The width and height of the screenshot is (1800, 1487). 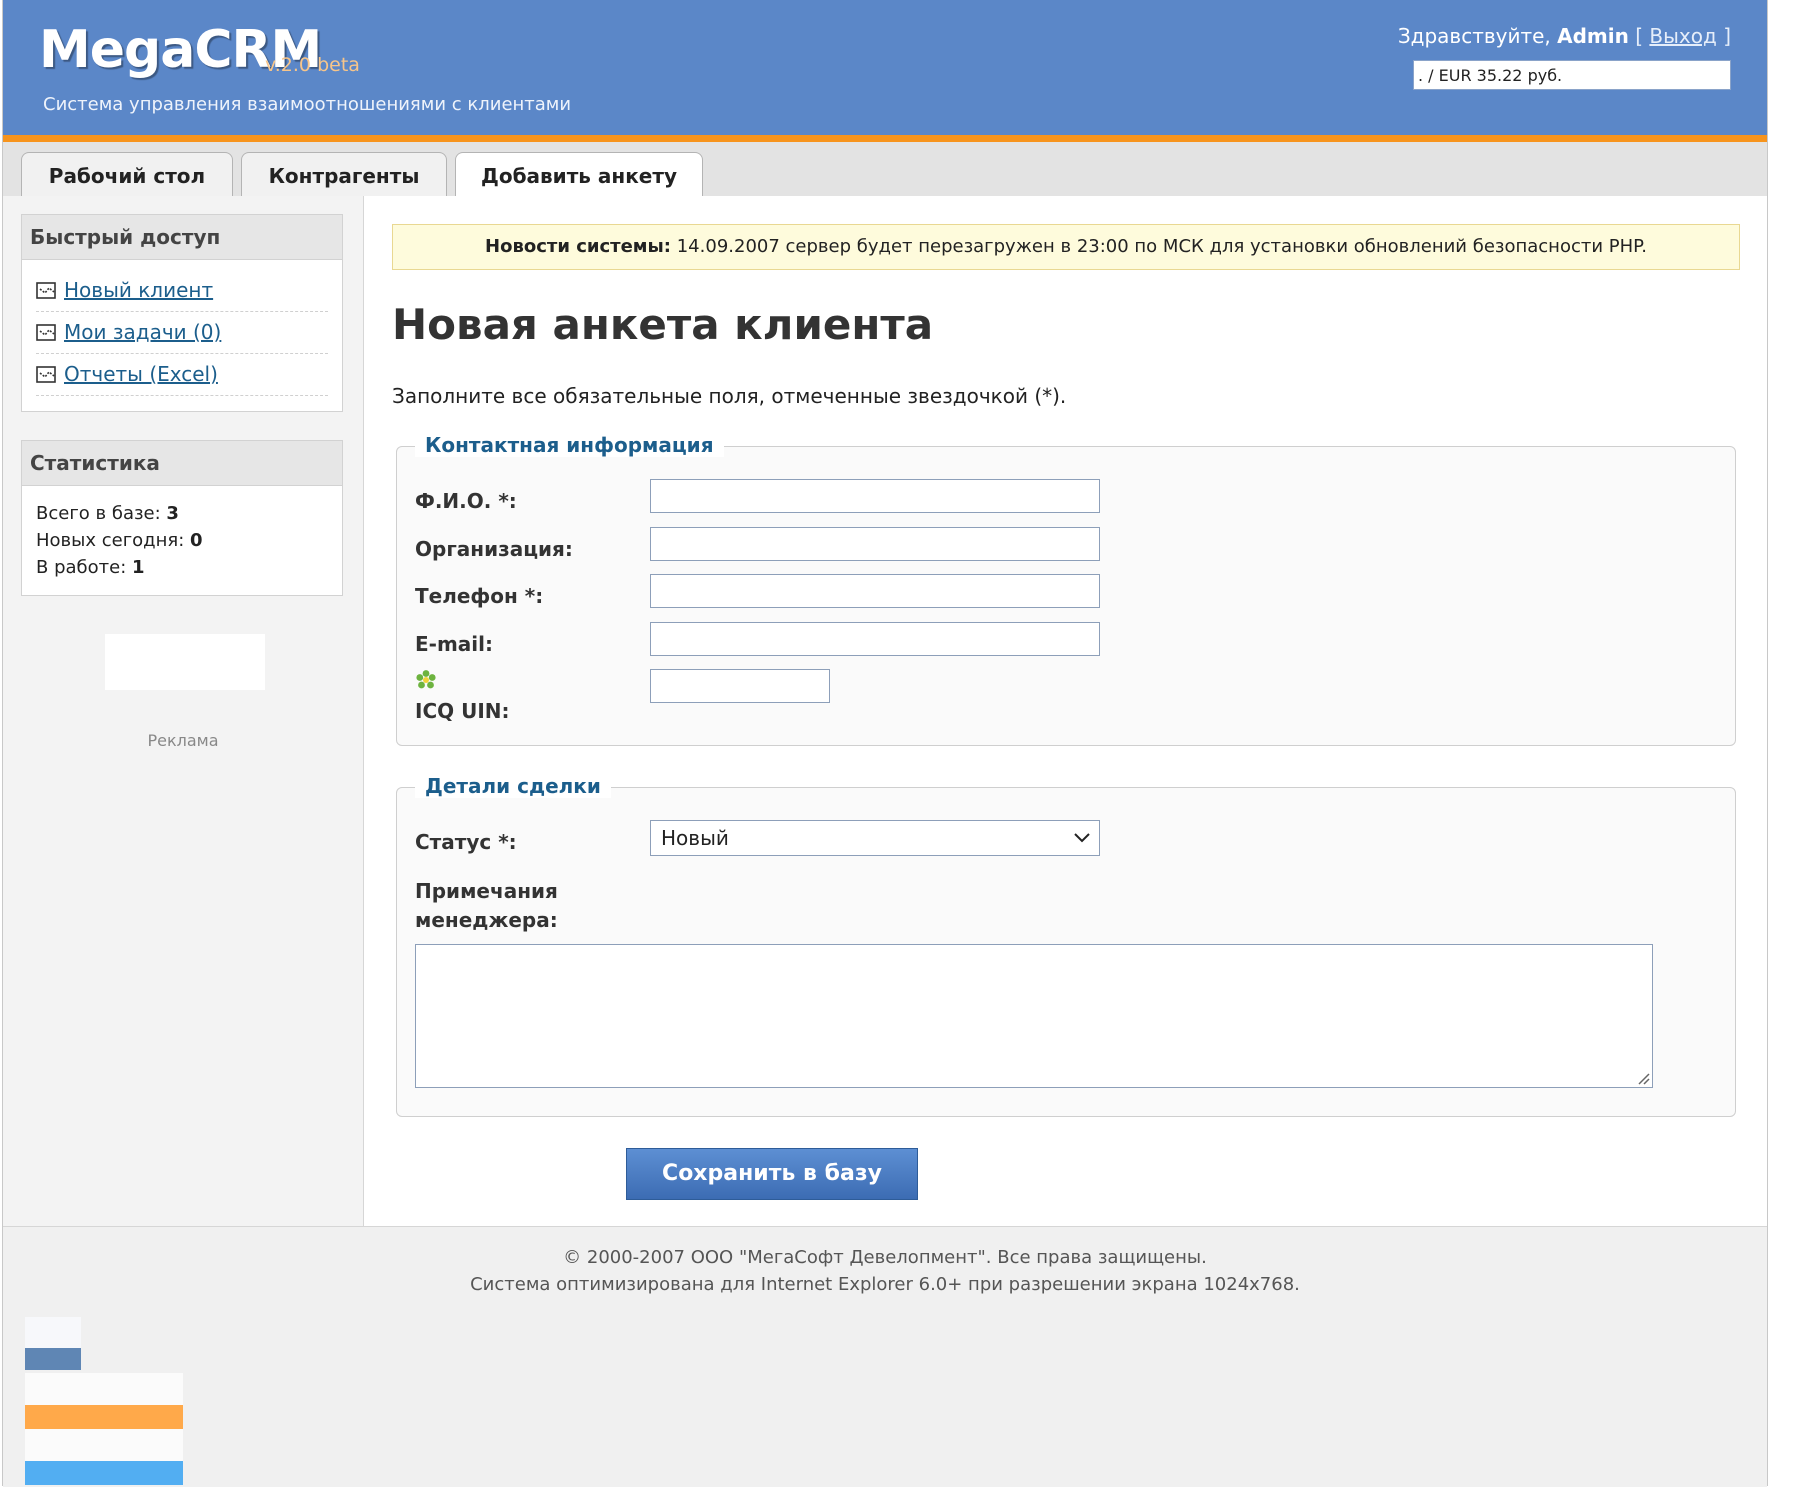 I want to click on stat-row: В работе: 1, so click(x=182, y=567).